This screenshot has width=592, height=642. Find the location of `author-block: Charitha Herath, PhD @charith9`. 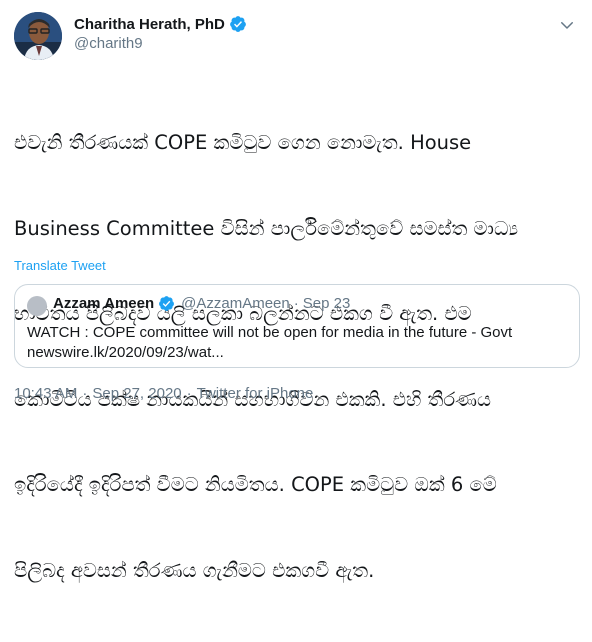

author-block: Charitha Herath, PhD @charith9 is located at coordinates (160, 33).